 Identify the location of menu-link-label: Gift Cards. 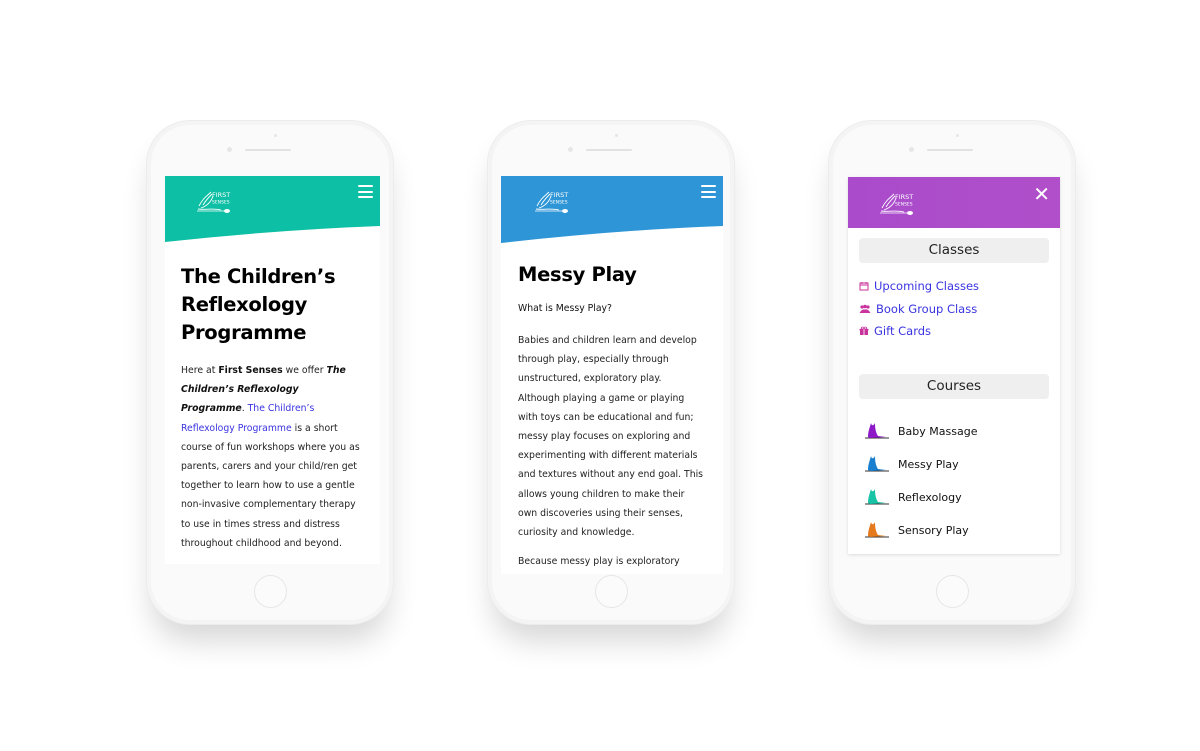
(903, 331).